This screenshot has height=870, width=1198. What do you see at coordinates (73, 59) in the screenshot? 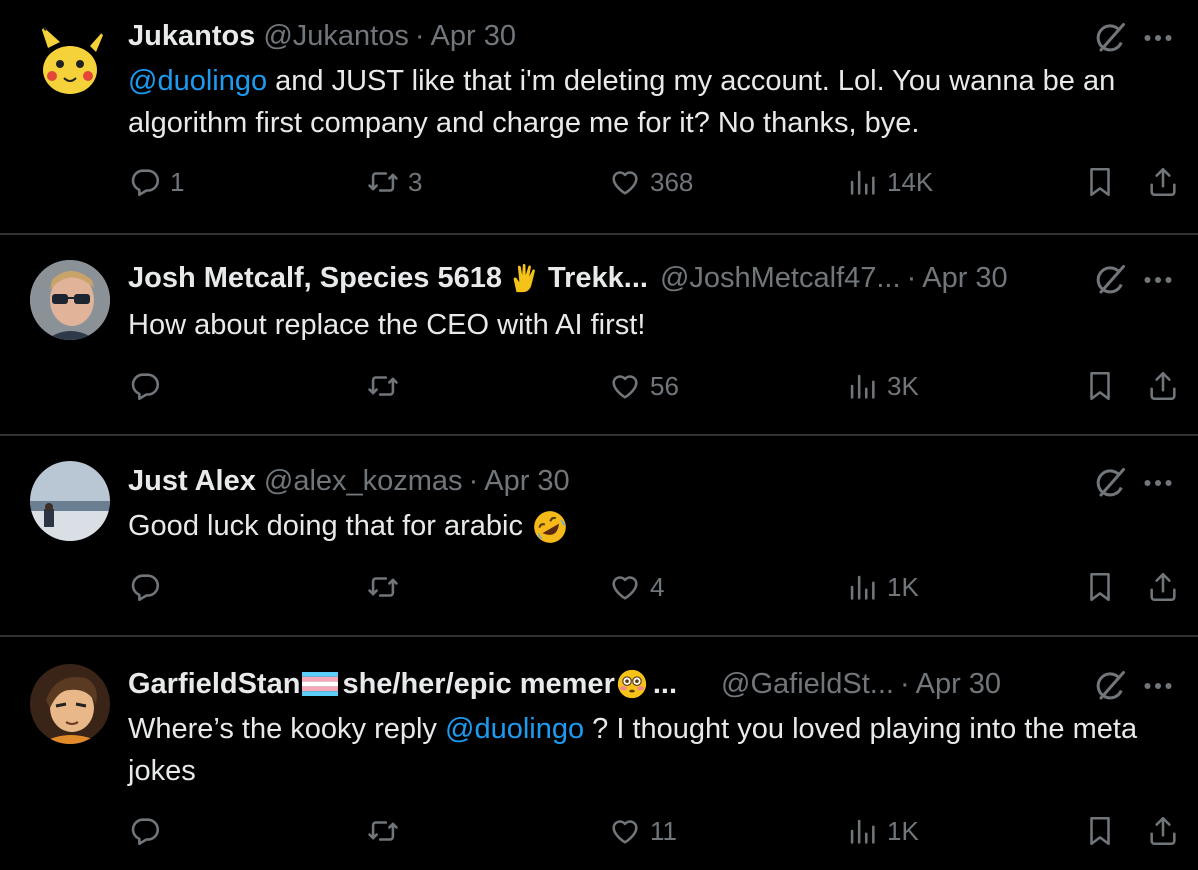
I see `pikachu-avatar-image` at bounding box center [73, 59].